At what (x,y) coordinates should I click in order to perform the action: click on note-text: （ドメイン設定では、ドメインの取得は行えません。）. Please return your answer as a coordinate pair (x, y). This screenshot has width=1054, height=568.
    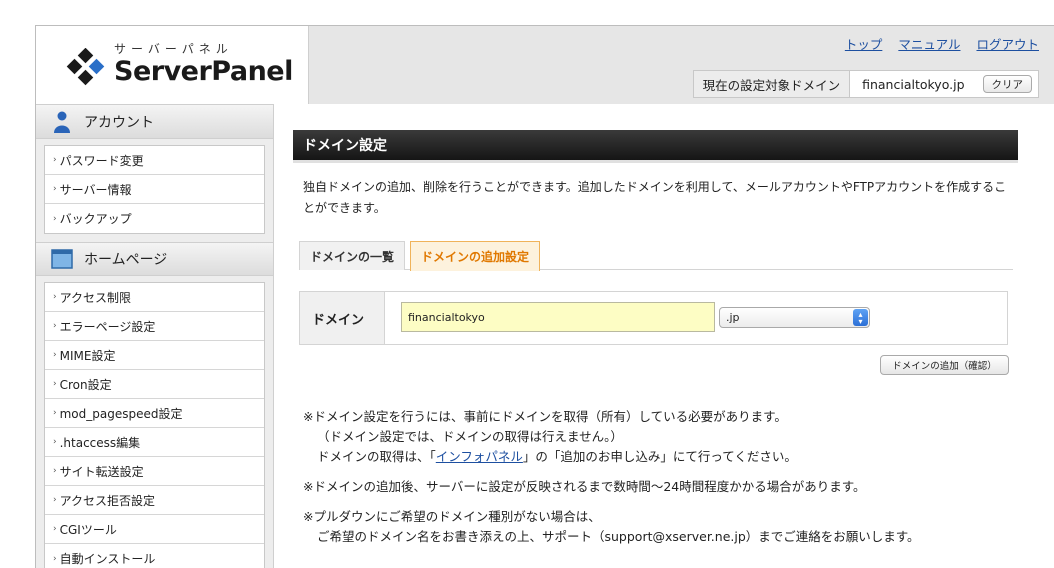
    Looking at the image, I should click on (470, 436).